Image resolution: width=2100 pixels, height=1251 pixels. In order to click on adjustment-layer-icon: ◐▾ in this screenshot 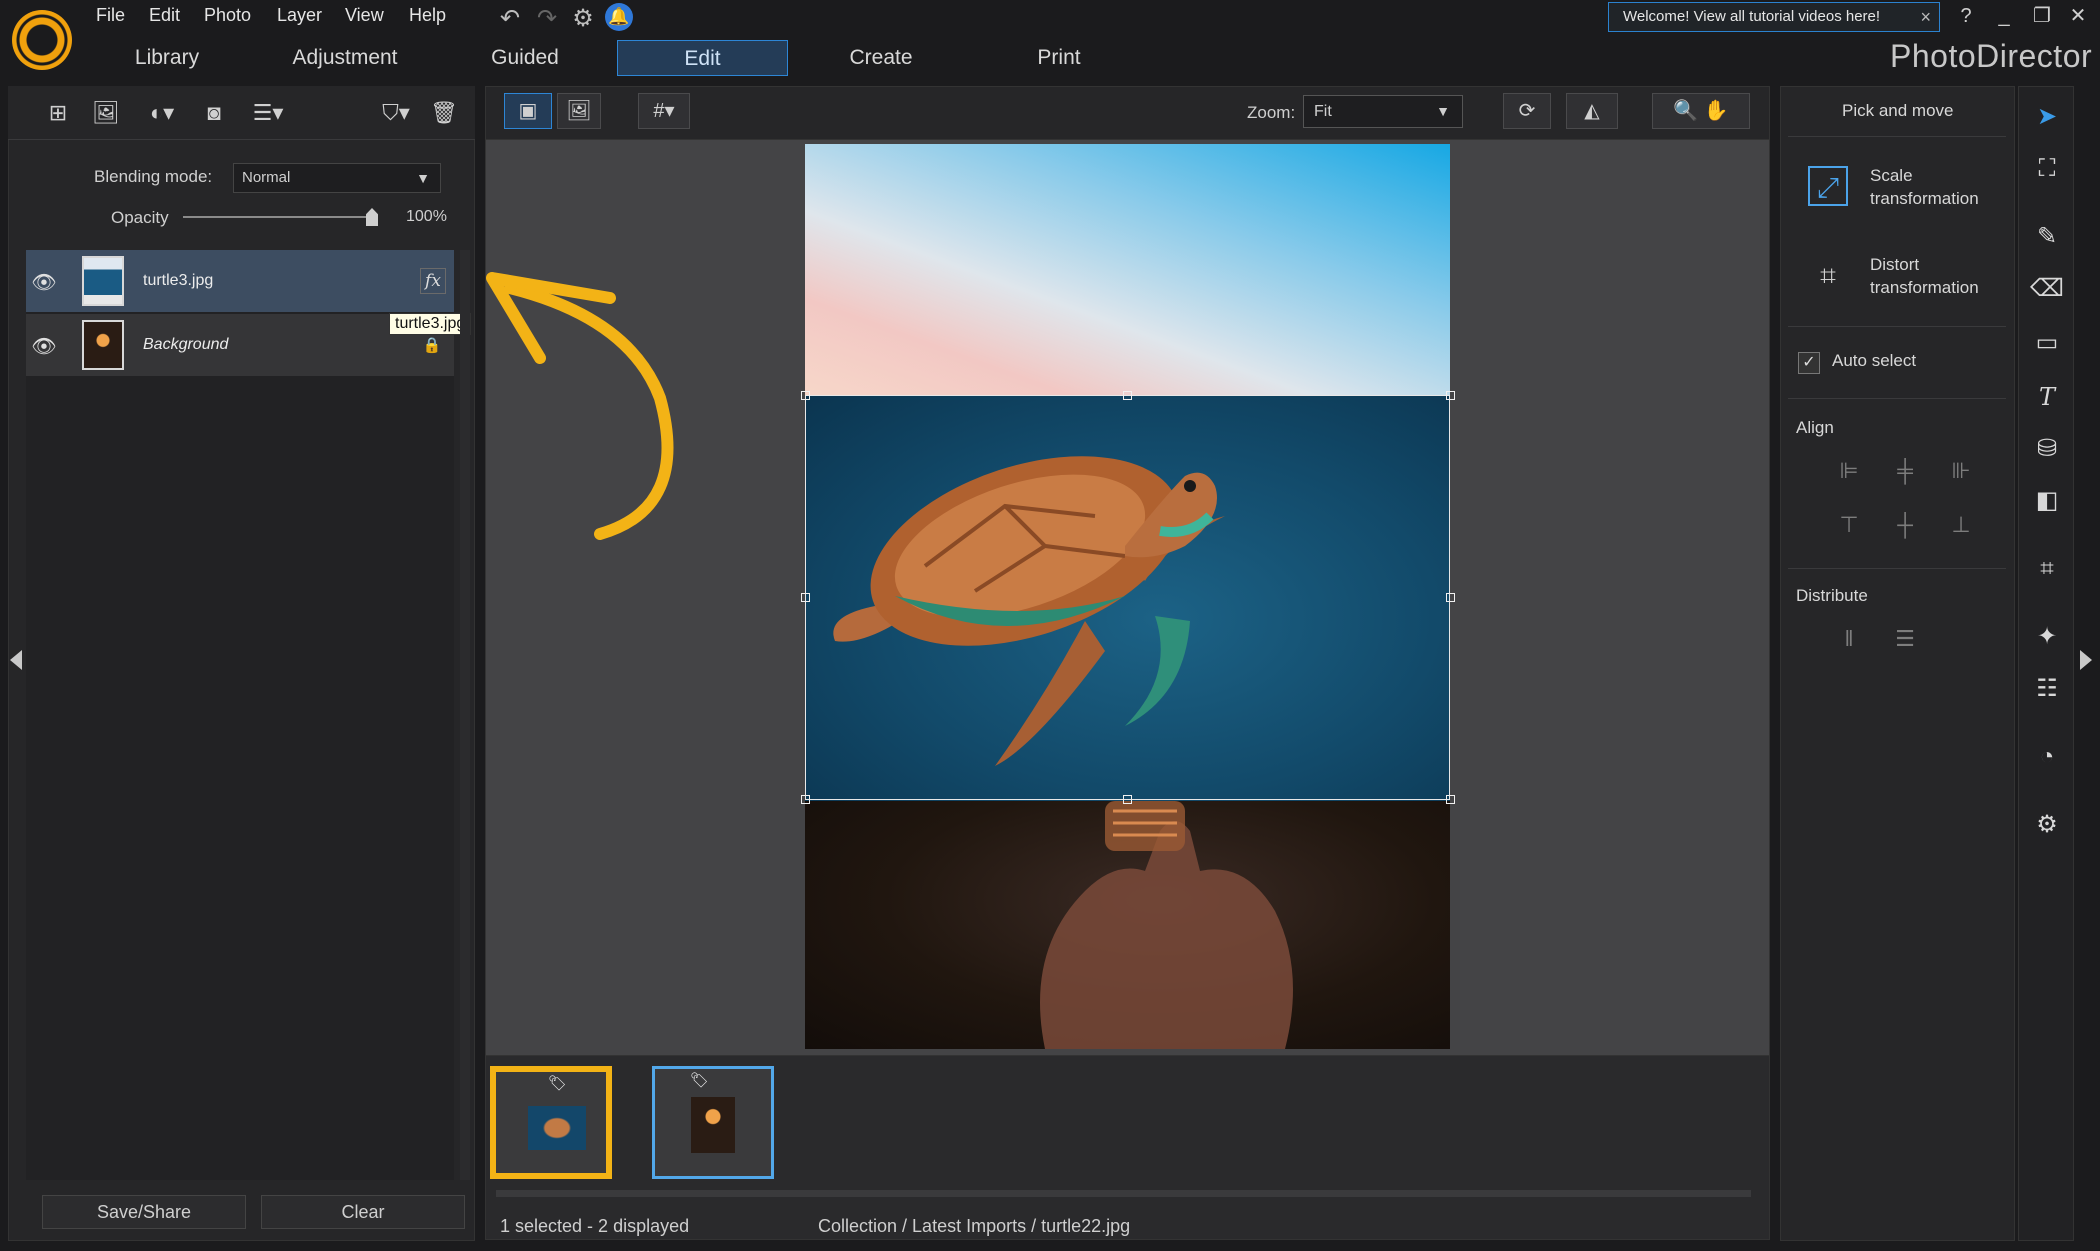, I will do `click(162, 113)`.